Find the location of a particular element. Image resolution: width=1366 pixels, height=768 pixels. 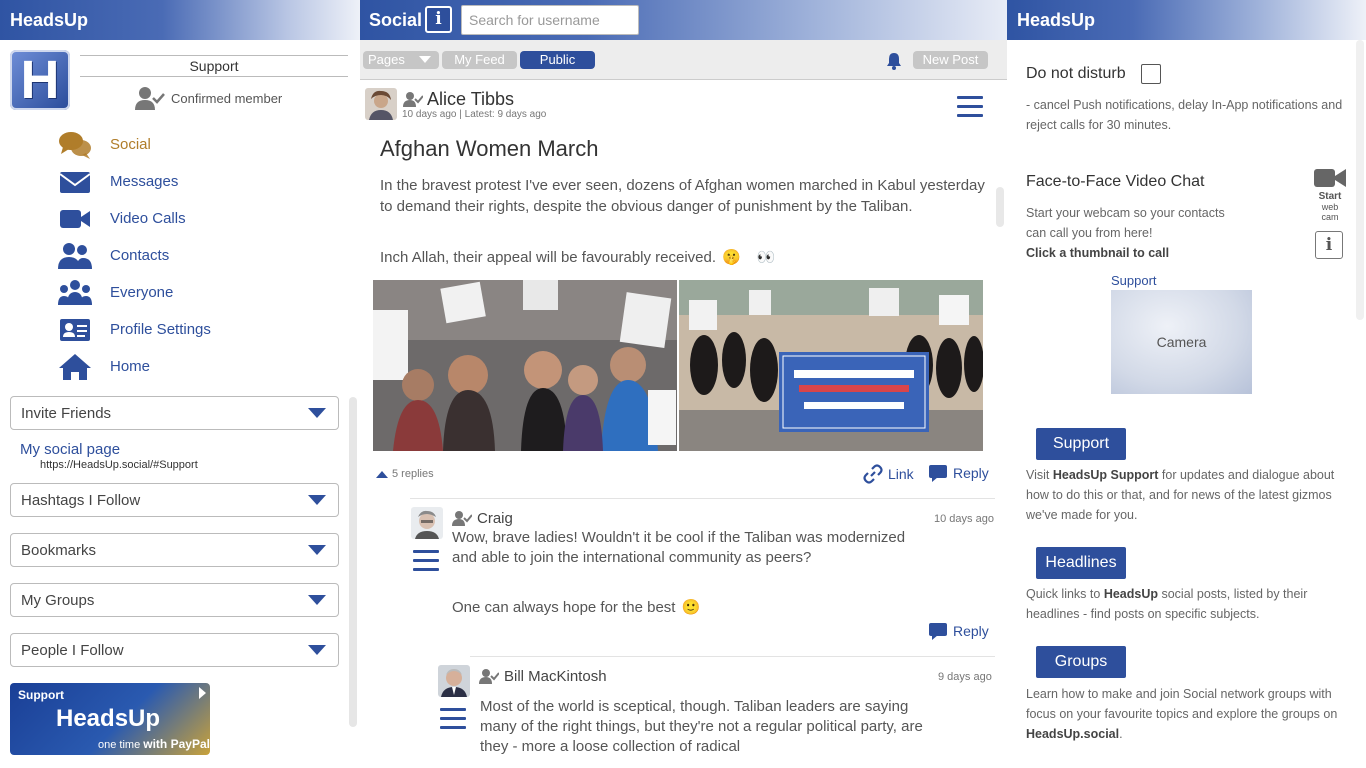

chat-bubbles-icon is located at coordinates (75, 145).